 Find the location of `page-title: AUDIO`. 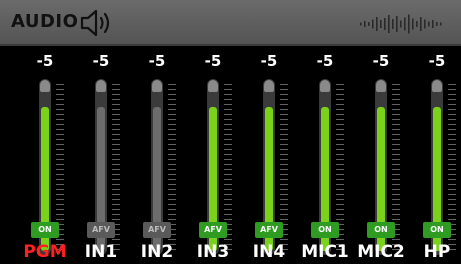

page-title: AUDIO is located at coordinates (45, 21).